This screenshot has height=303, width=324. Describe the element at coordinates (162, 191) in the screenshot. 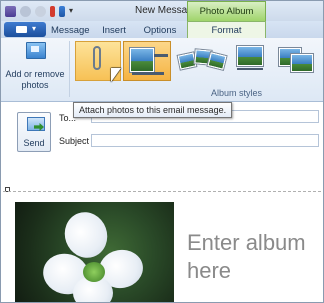

I see `album-border` at that location.